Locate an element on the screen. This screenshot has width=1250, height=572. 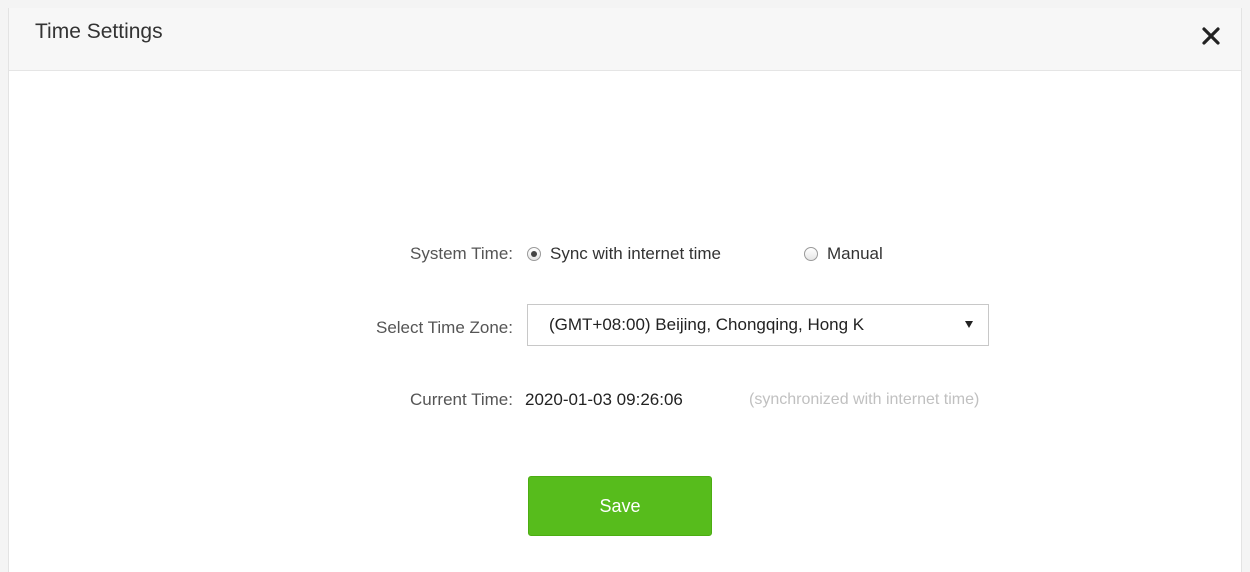
dropdown-arrow-icon is located at coordinates (969, 324).